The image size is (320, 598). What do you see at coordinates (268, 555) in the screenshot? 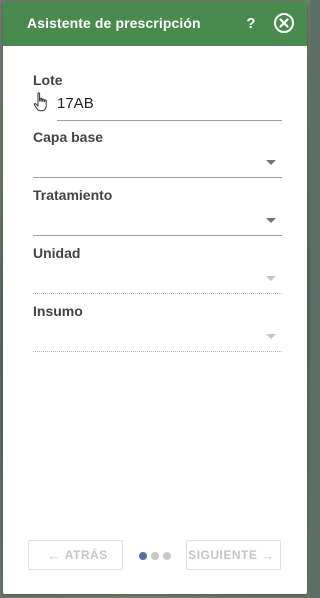
I see `arrow-right-icon: →` at bounding box center [268, 555].